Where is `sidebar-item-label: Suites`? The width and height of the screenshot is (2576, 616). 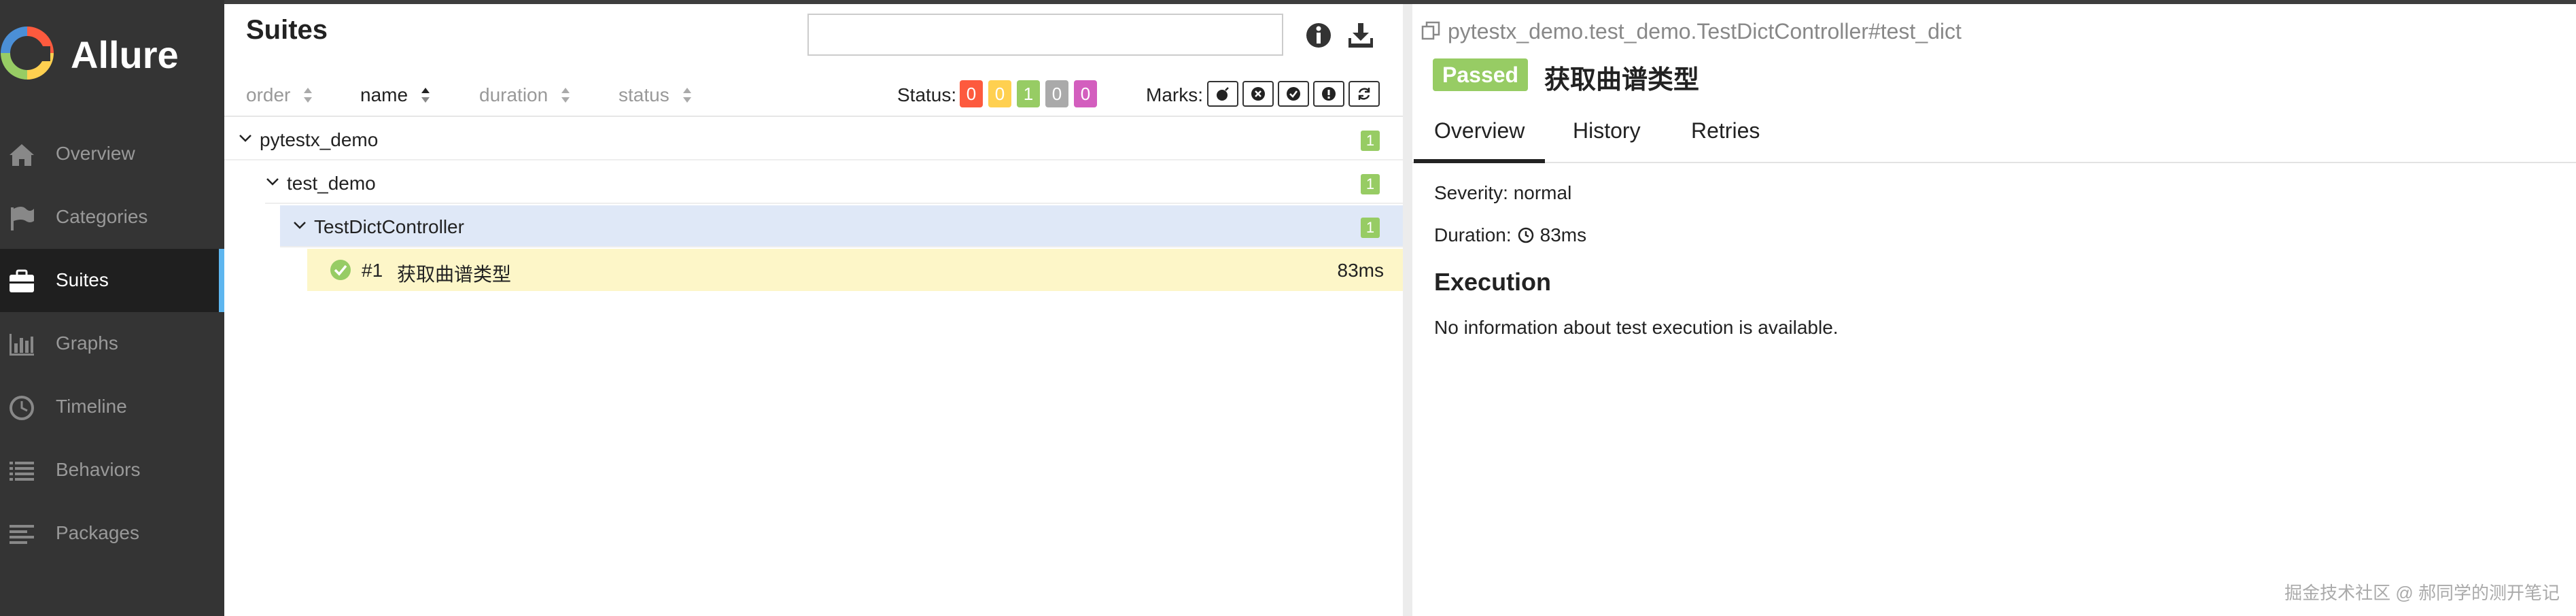
sidebar-item-label: Suites is located at coordinates (82, 279).